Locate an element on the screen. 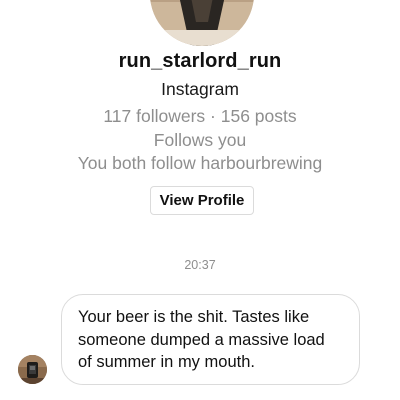  sender-avatar is located at coordinates (32, 369).